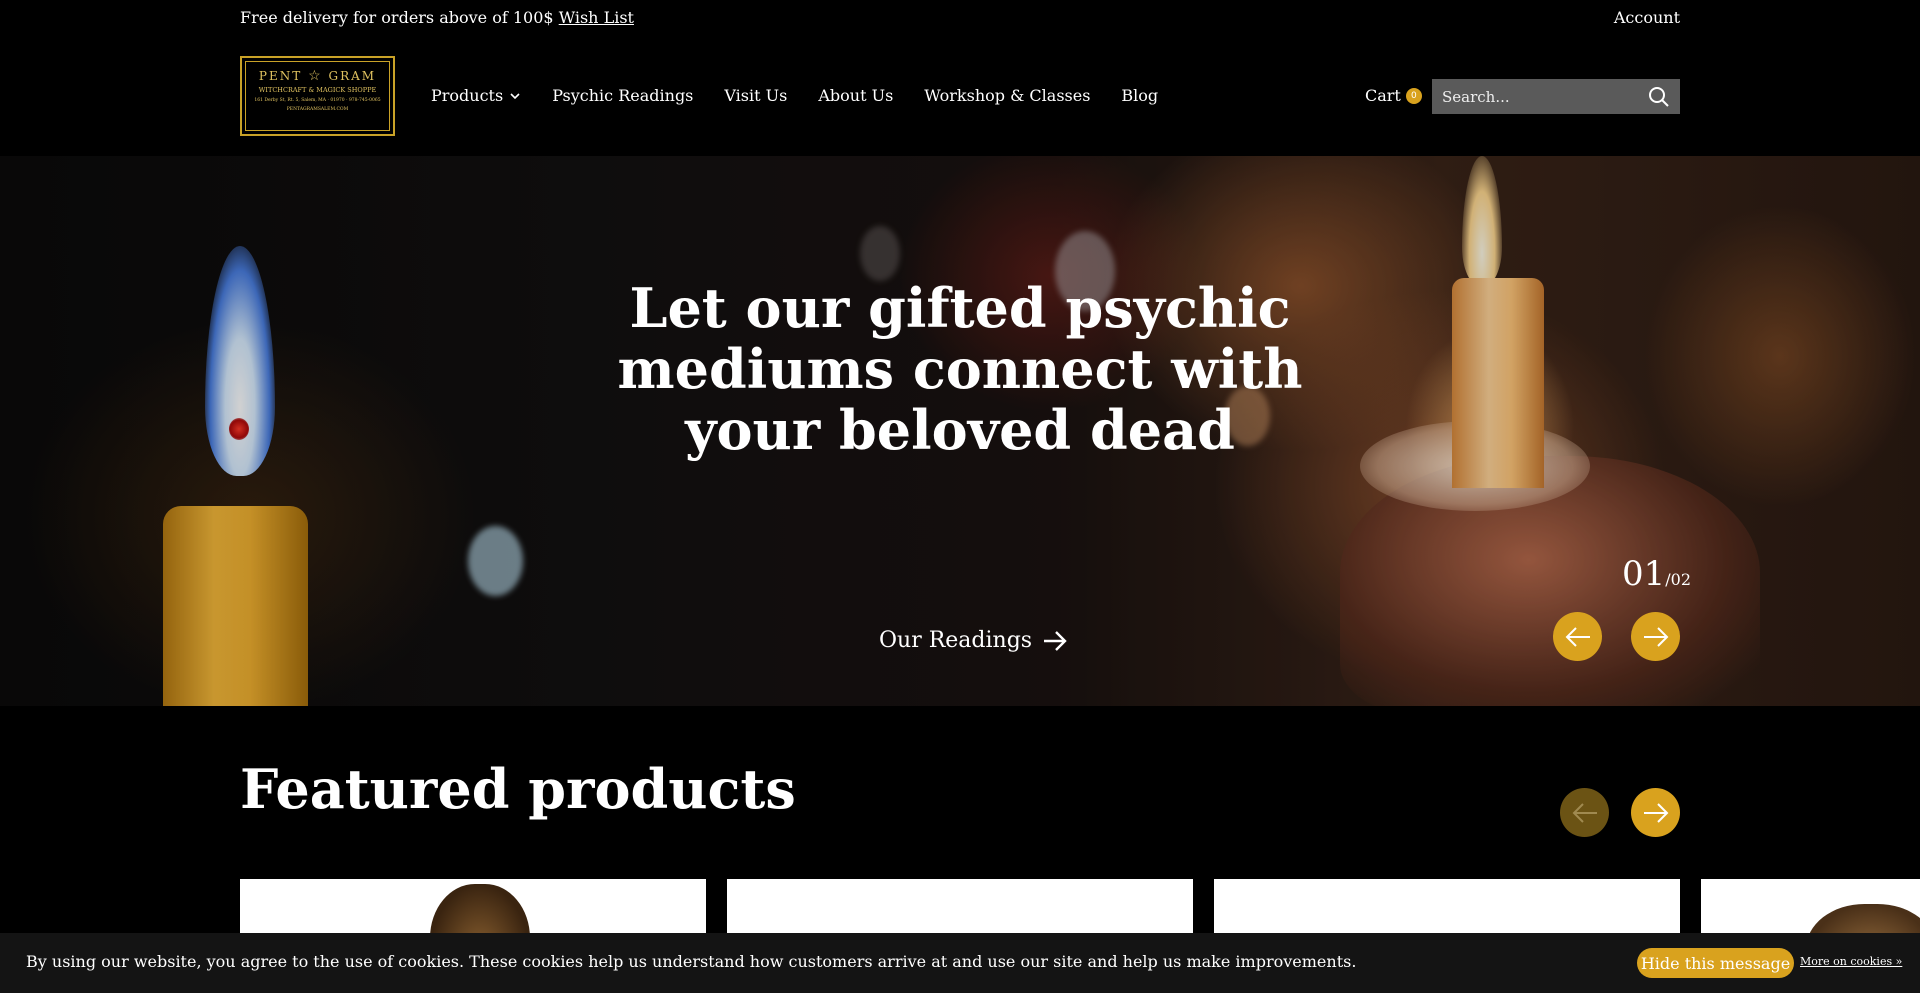 This screenshot has height=993, width=1920. Describe the element at coordinates (596, 17) in the screenshot. I see `wishlist-link: Wish List` at that location.